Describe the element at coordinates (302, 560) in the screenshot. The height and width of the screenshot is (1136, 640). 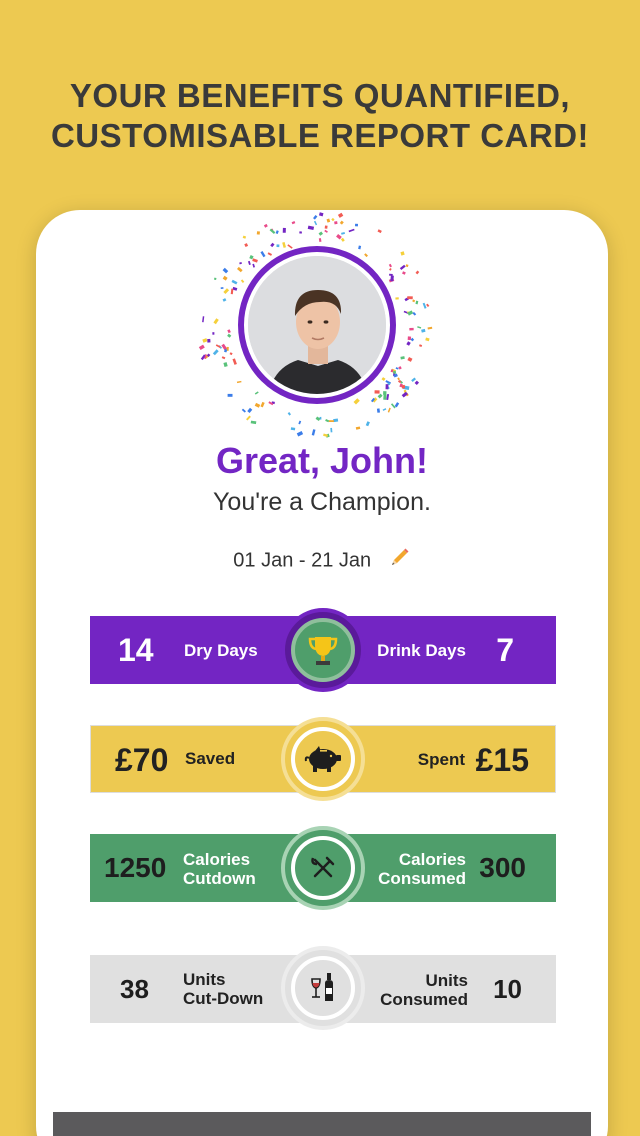
I see `date-range-text: 01 Jan - 21 Jan` at that location.